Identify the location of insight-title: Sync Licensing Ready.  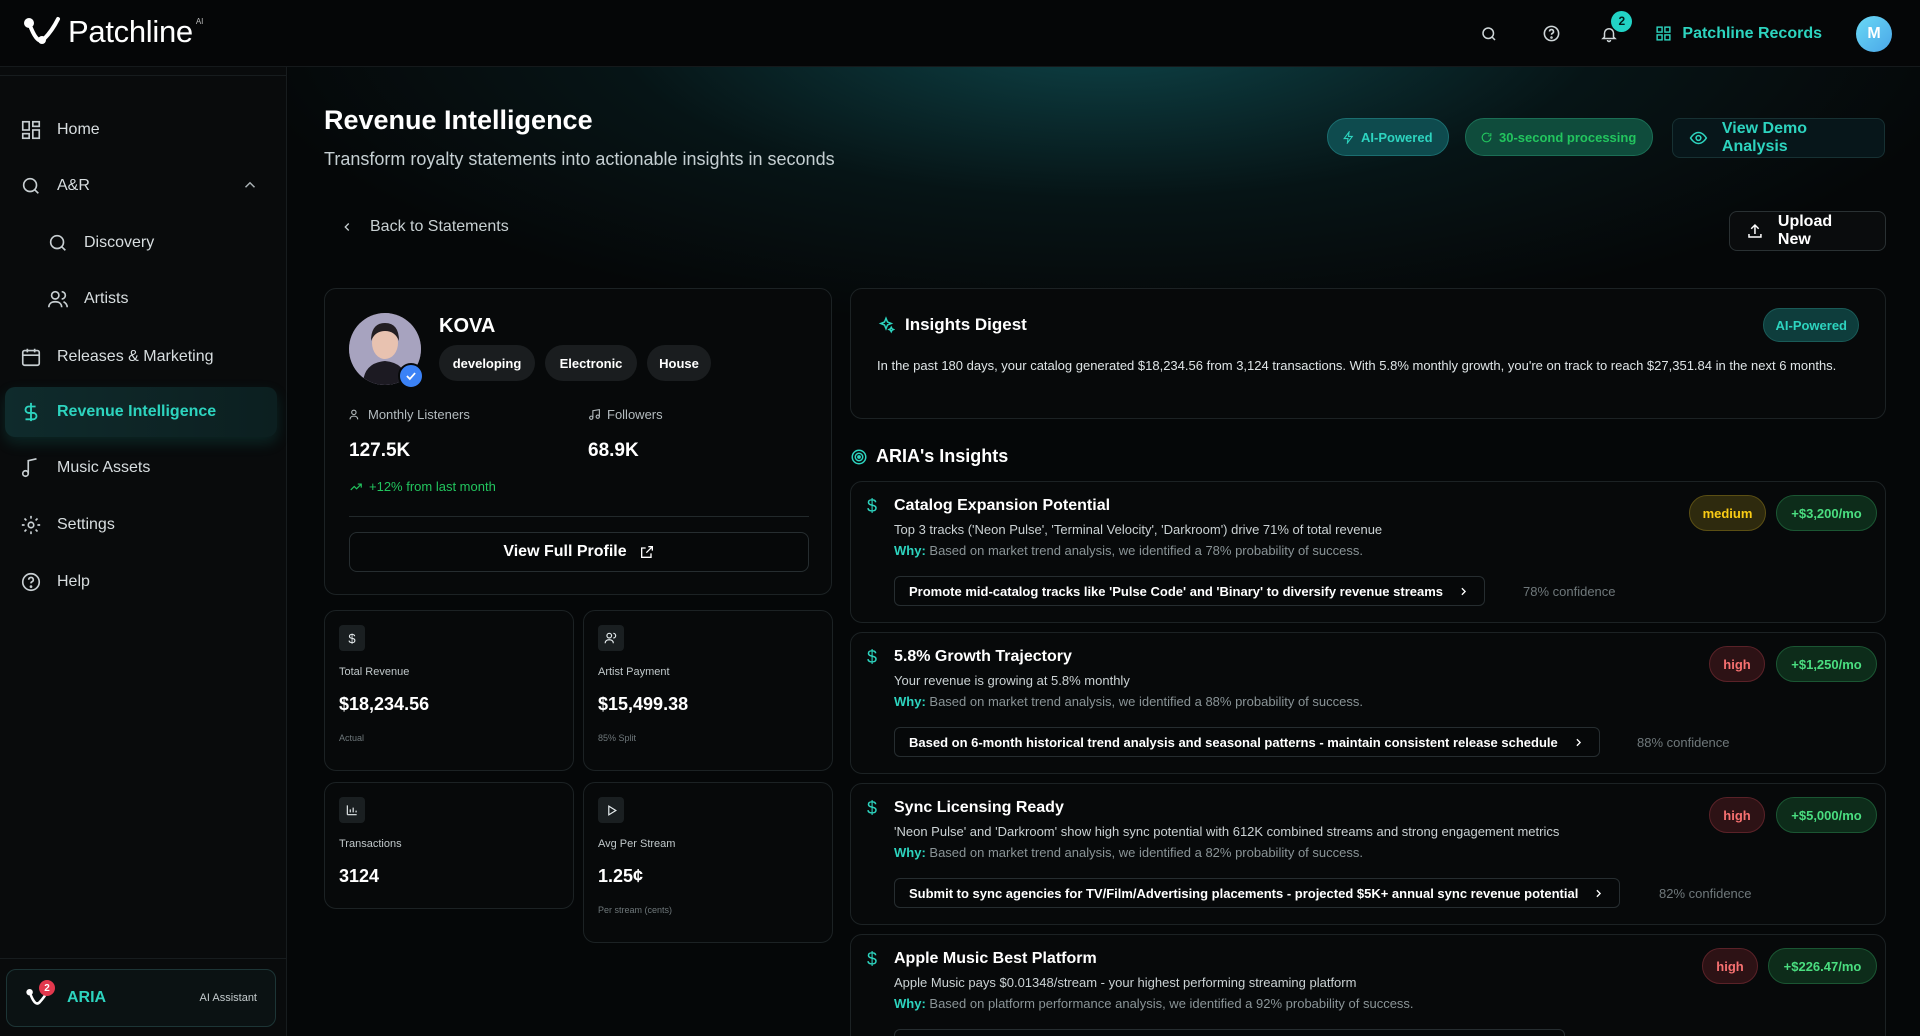
(979, 807).